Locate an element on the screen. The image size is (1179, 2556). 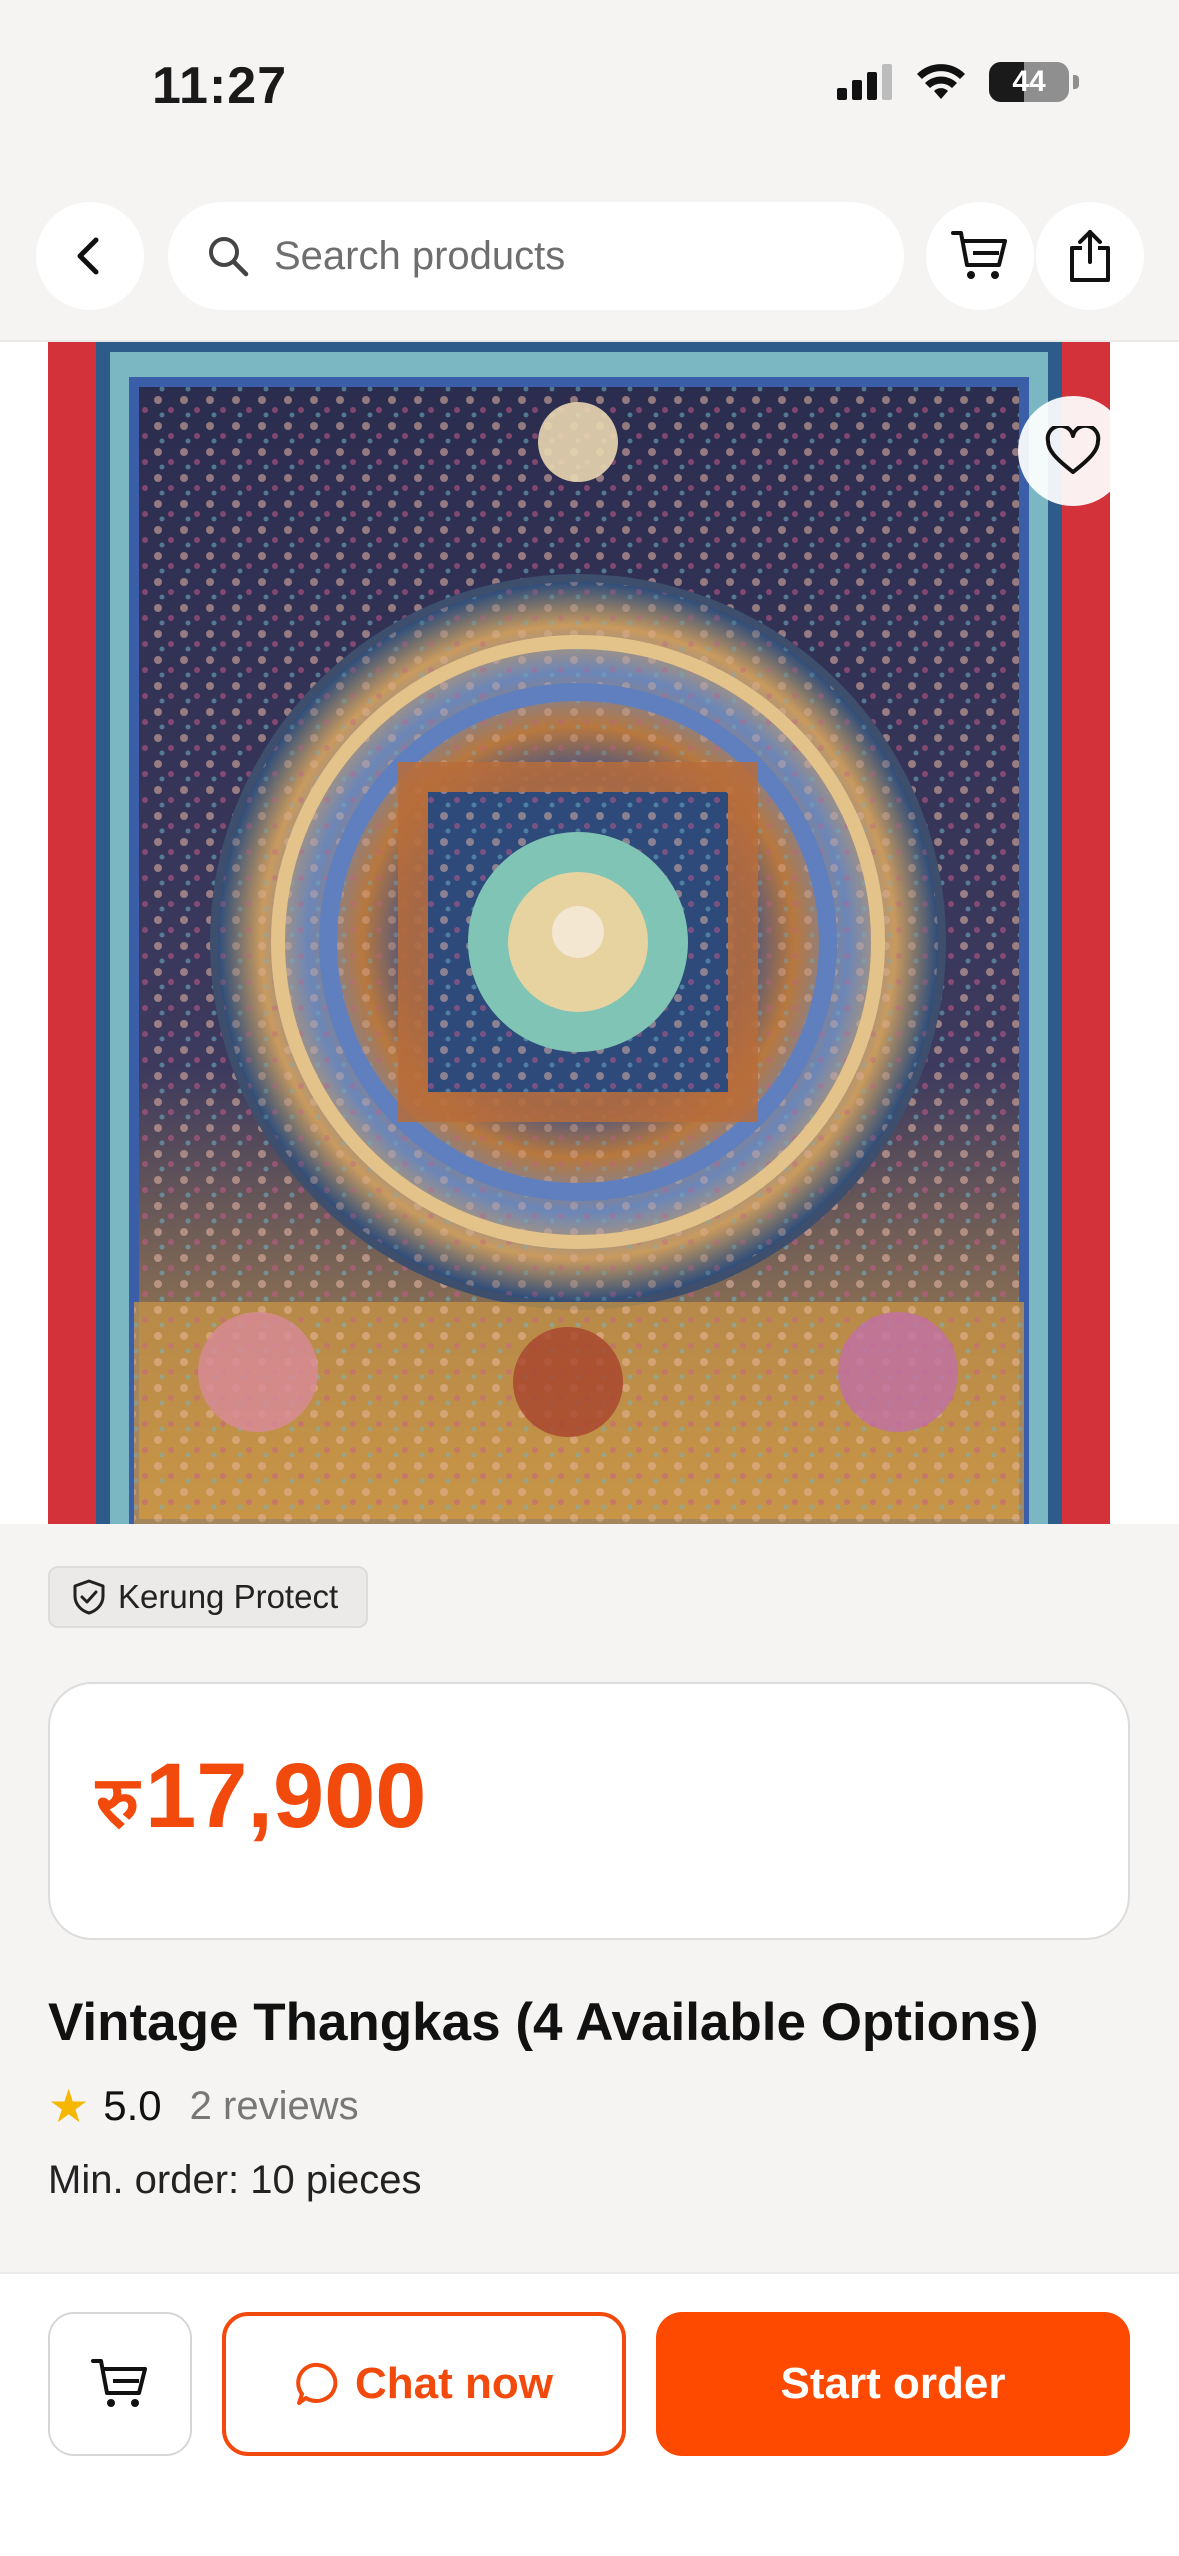
rating-value: 5.0 is located at coordinates (132, 2105).